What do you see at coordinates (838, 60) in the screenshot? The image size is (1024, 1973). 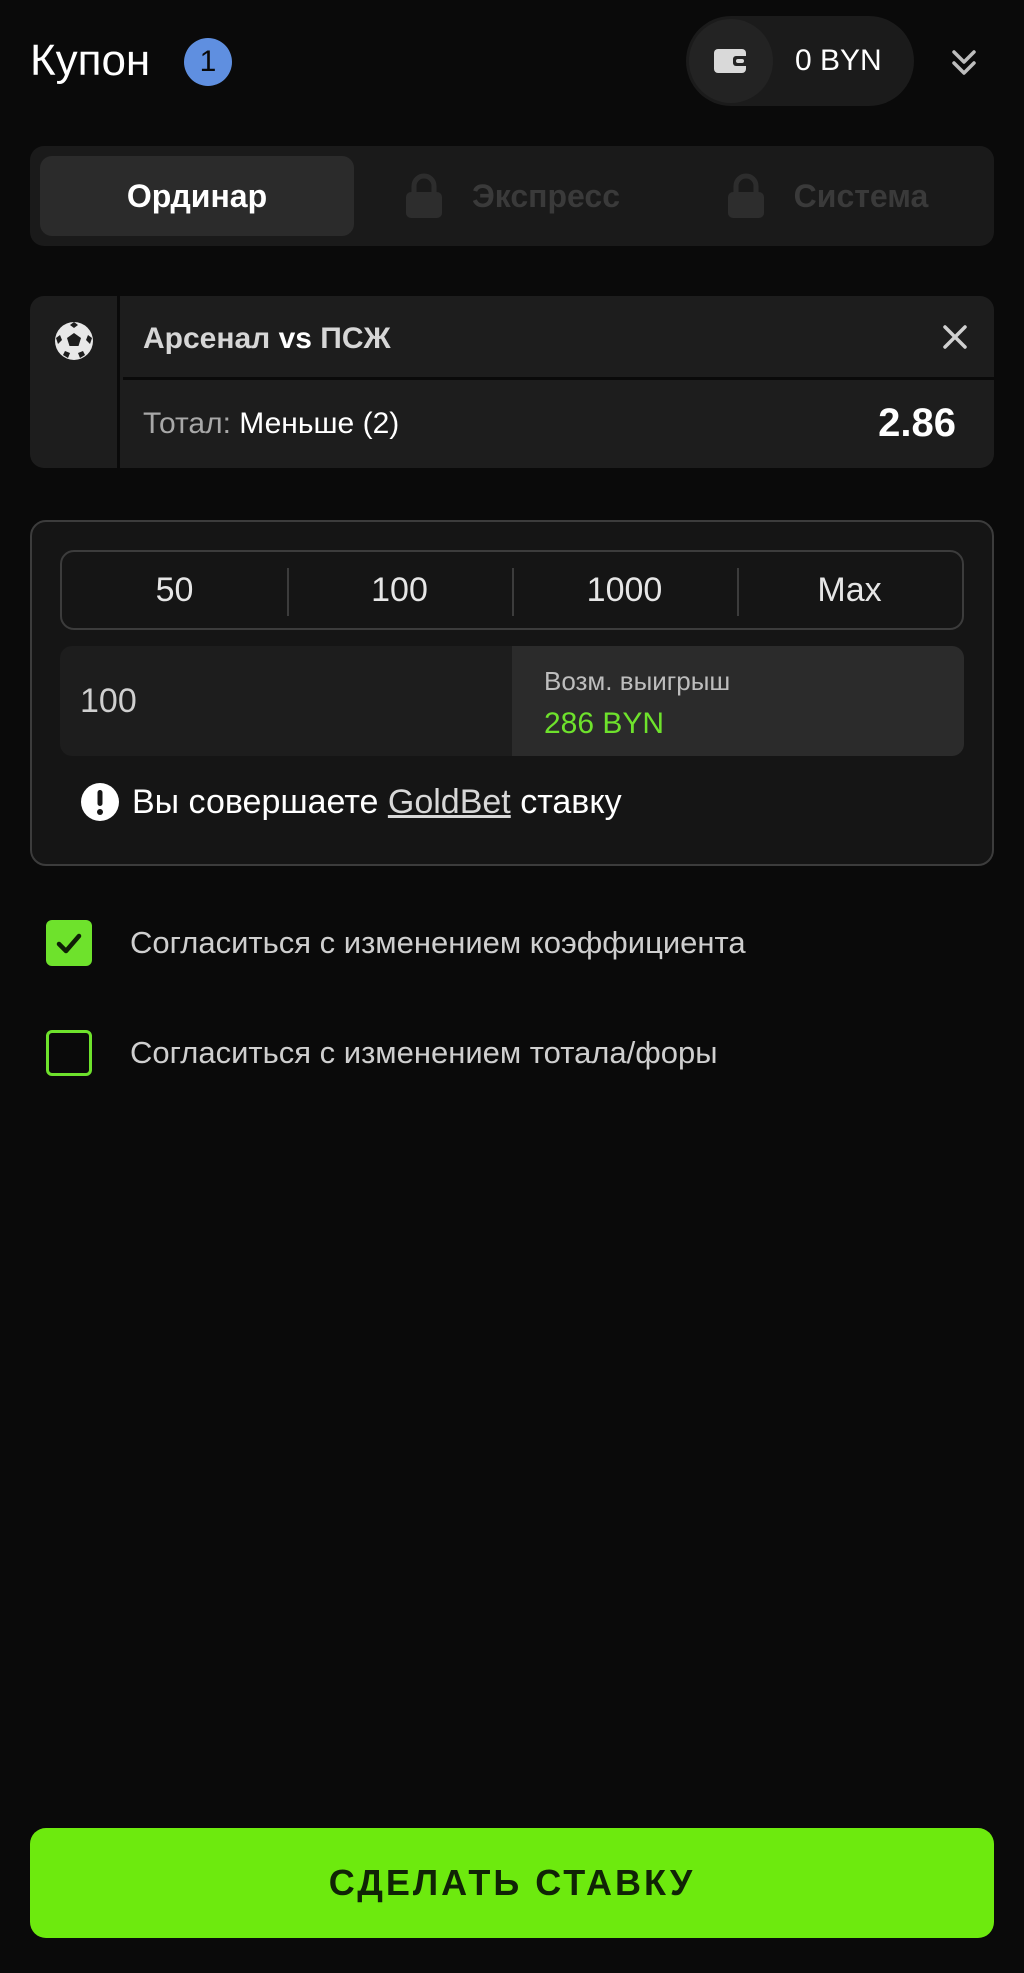 I see `balance-amount: 0 BYN` at bounding box center [838, 60].